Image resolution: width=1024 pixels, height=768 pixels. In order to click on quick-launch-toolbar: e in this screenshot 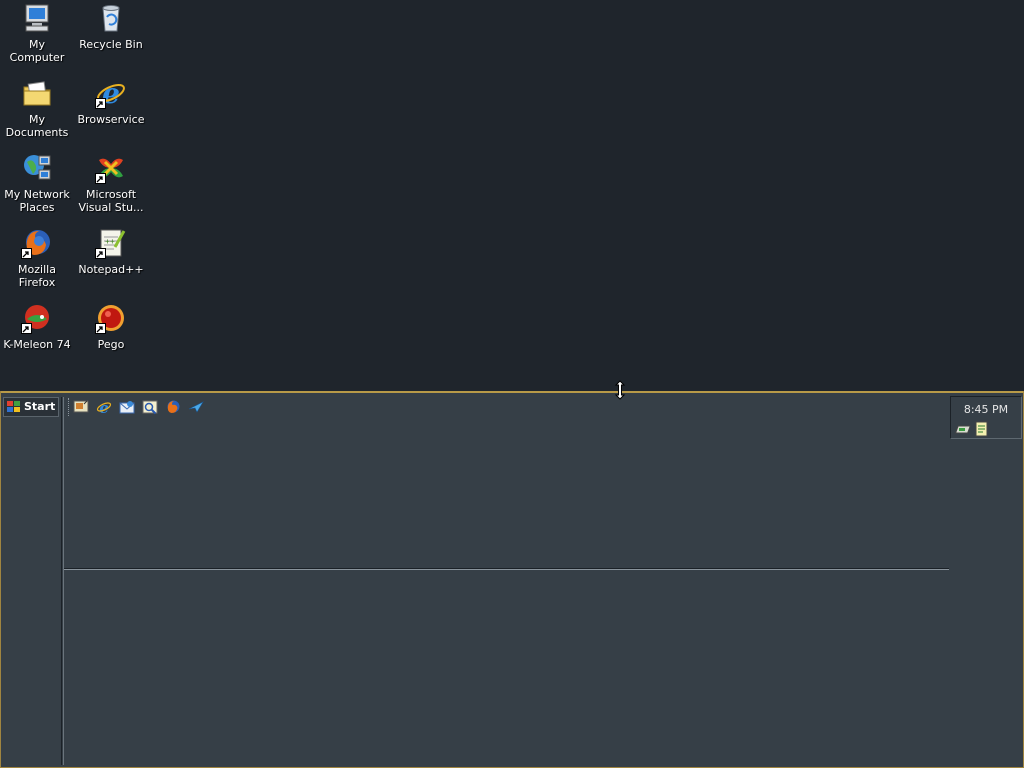, I will do `click(138, 407)`.